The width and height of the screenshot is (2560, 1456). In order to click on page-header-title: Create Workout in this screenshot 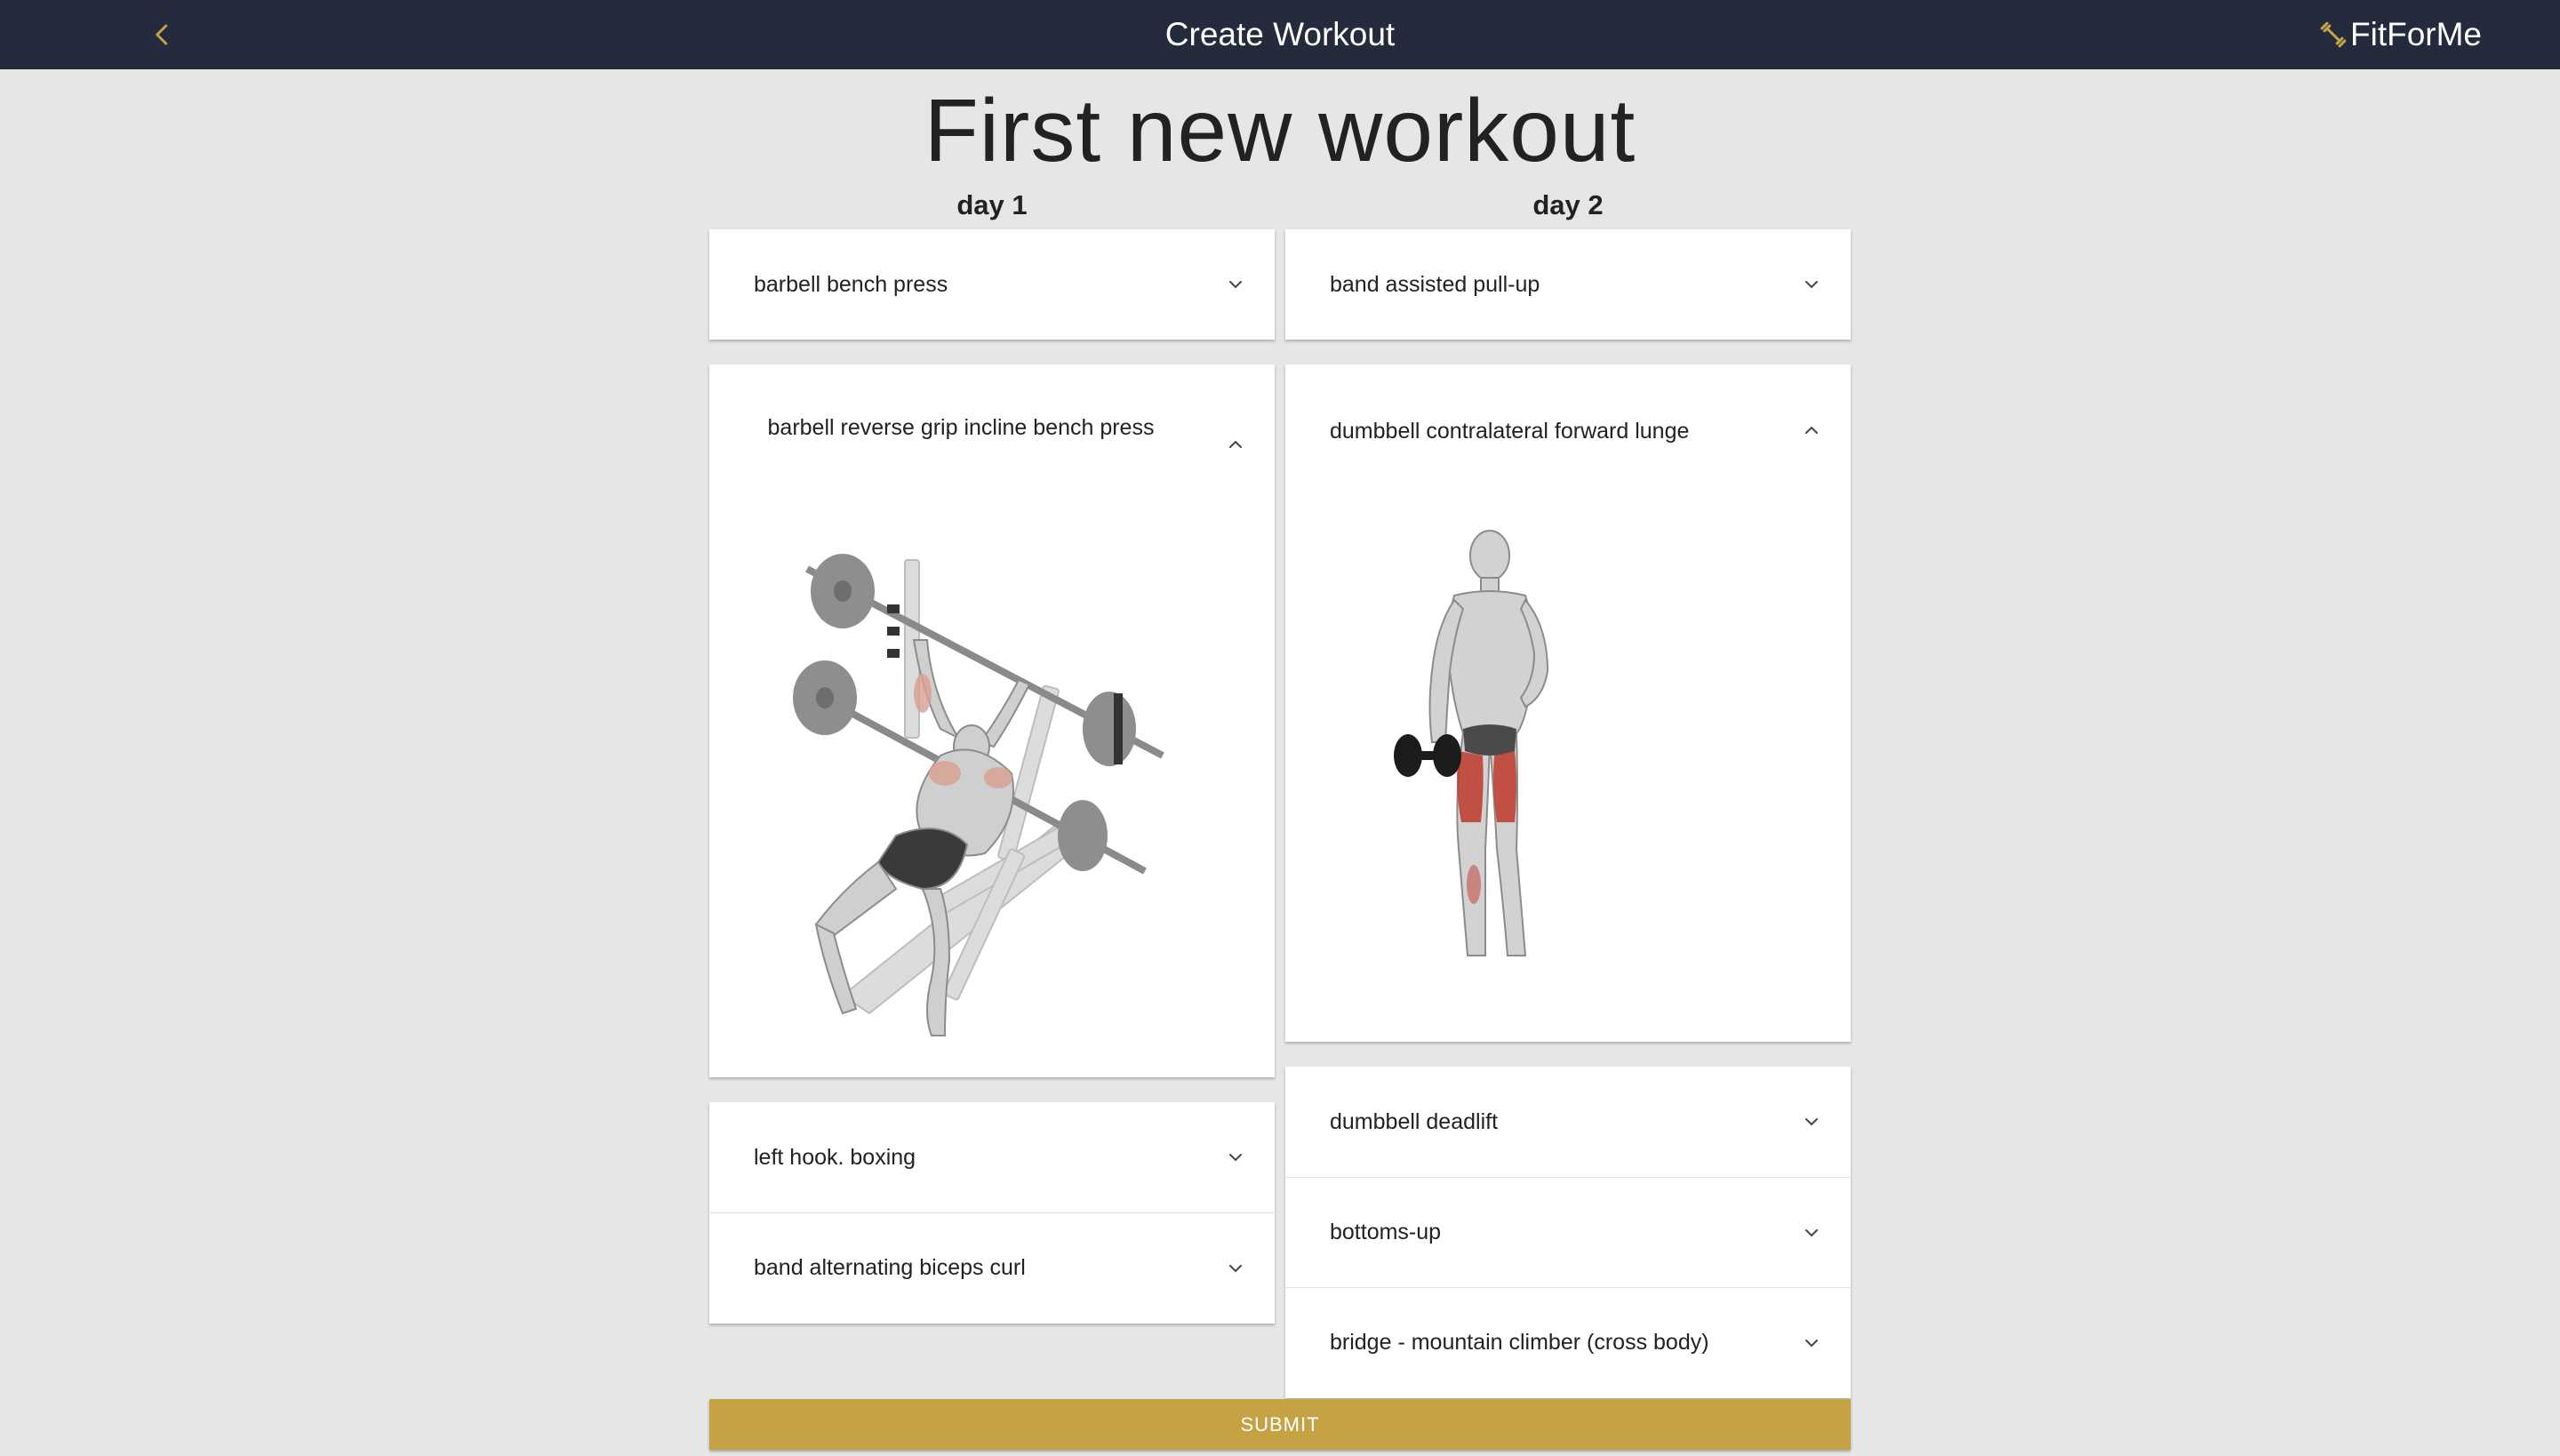, I will do `click(1280, 34)`.